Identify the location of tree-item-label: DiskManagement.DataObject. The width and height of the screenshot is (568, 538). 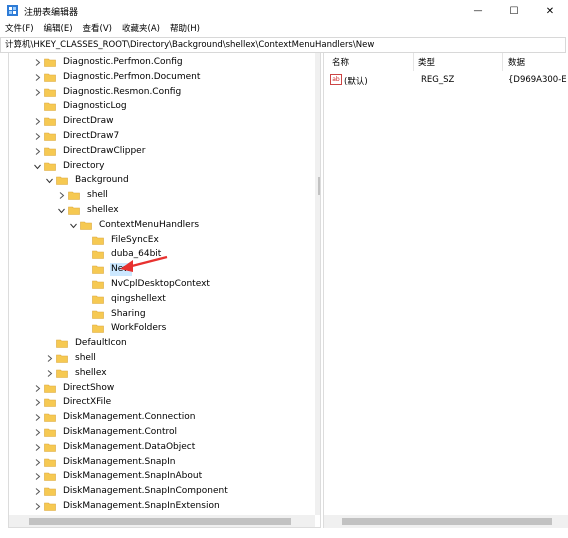
(129, 446).